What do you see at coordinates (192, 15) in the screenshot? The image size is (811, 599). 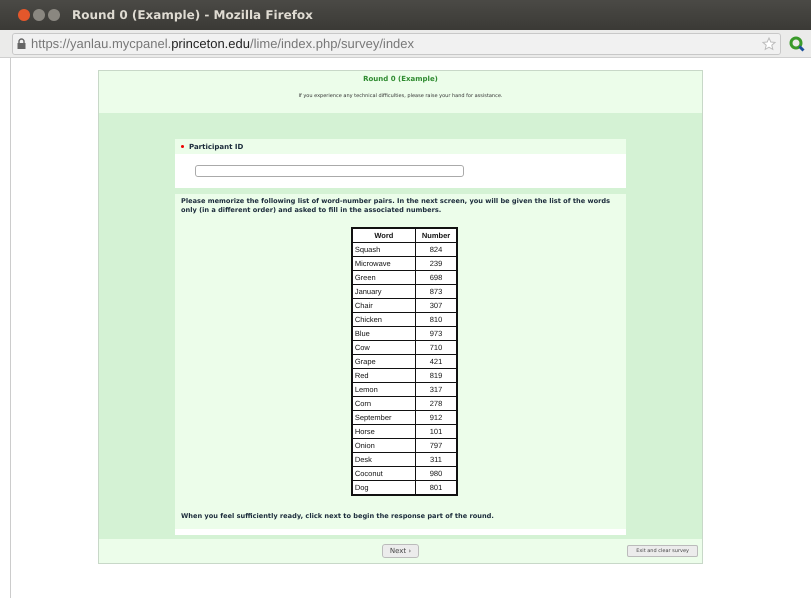 I see `window-title: Round 0 (Example) - Mozilla Firefox` at bounding box center [192, 15].